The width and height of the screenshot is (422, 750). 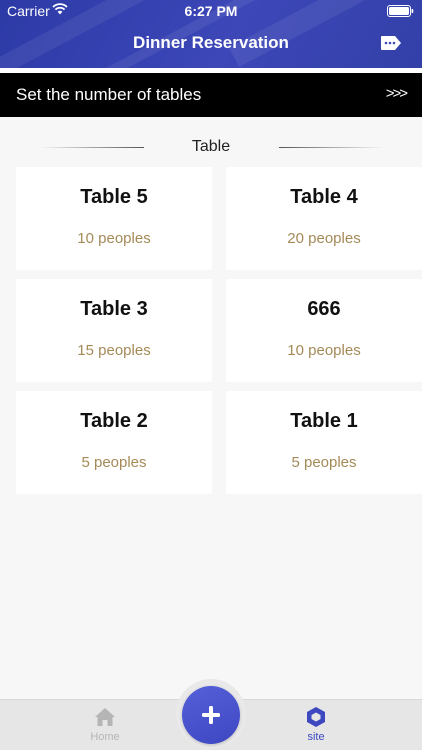 I want to click on battery-icon, so click(x=400, y=11).